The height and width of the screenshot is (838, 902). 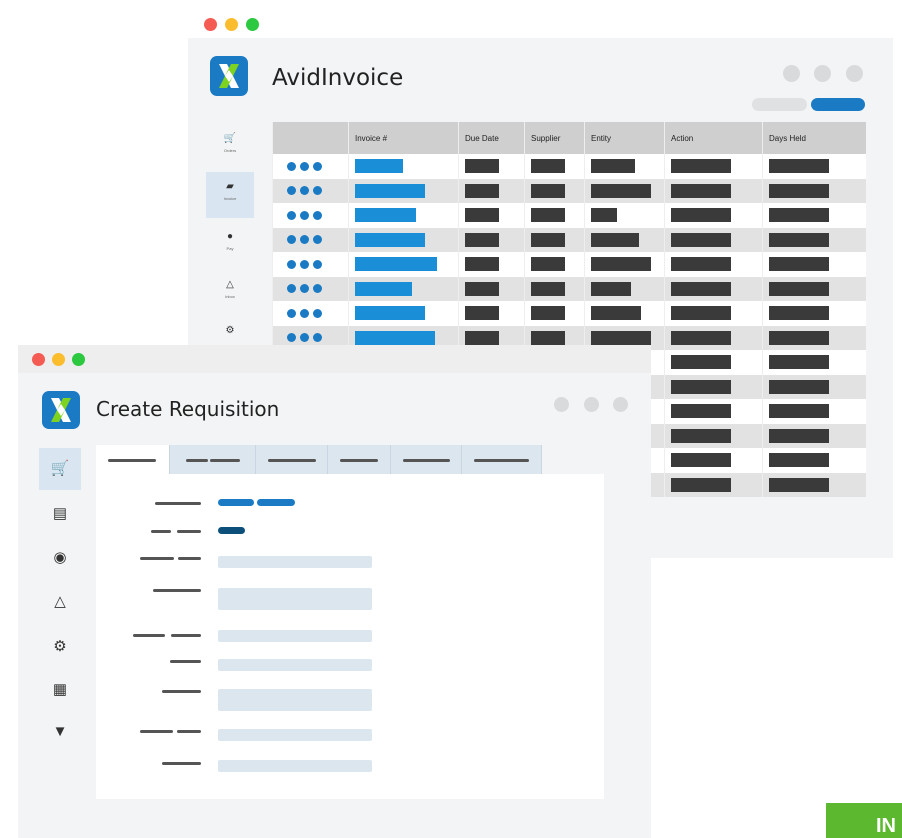 I want to click on sidebar-item-inbox: △ Inbox, so click(x=230, y=293).